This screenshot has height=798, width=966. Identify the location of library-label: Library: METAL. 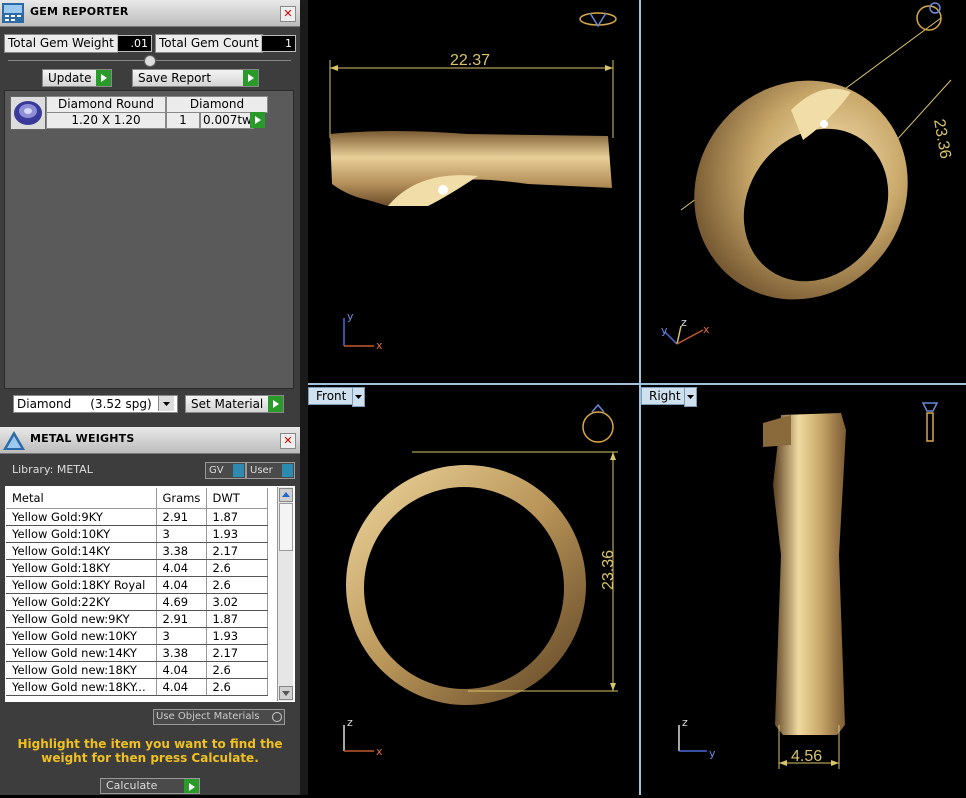
(52, 469).